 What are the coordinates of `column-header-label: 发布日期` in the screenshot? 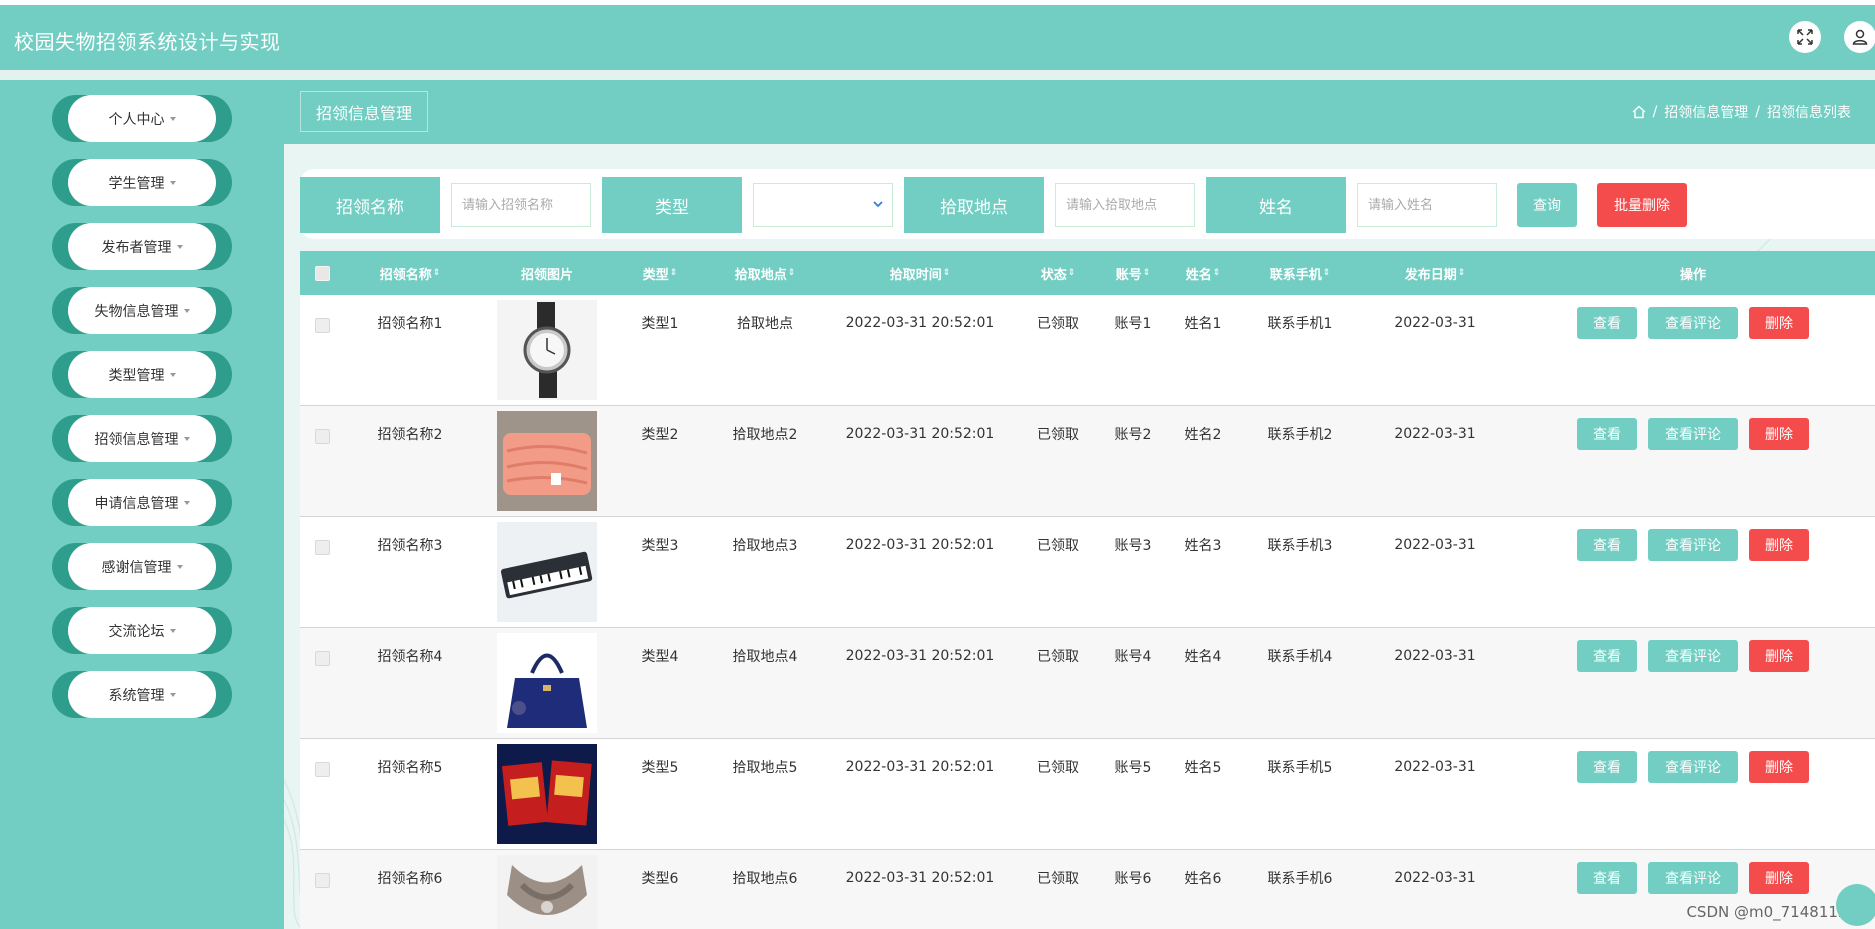 It's located at (1430, 275).